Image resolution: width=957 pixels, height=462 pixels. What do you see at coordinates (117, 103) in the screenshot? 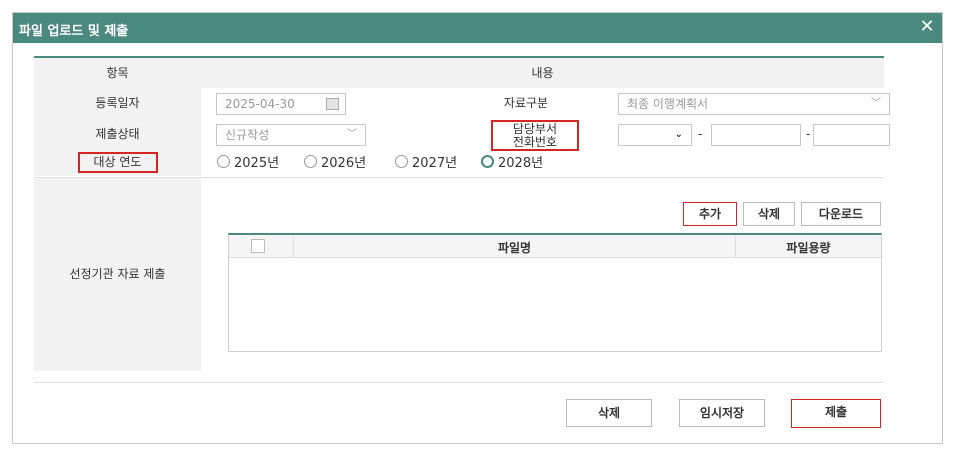
I see `reg-date-label: 등록일자` at bounding box center [117, 103].